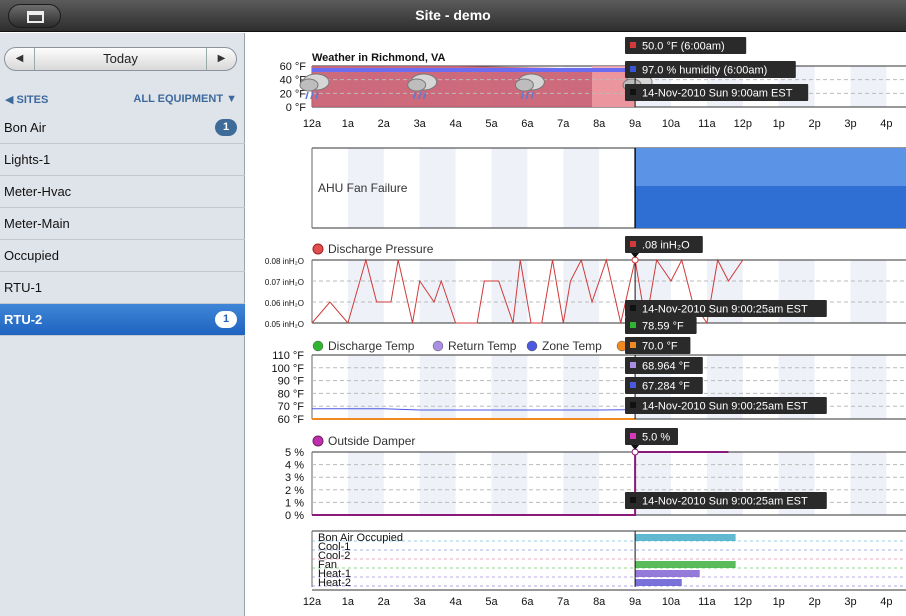 The width and height of the screenshot is (906, 616). I want to click on y-tick-label: 90 °F, so click(291, 382).